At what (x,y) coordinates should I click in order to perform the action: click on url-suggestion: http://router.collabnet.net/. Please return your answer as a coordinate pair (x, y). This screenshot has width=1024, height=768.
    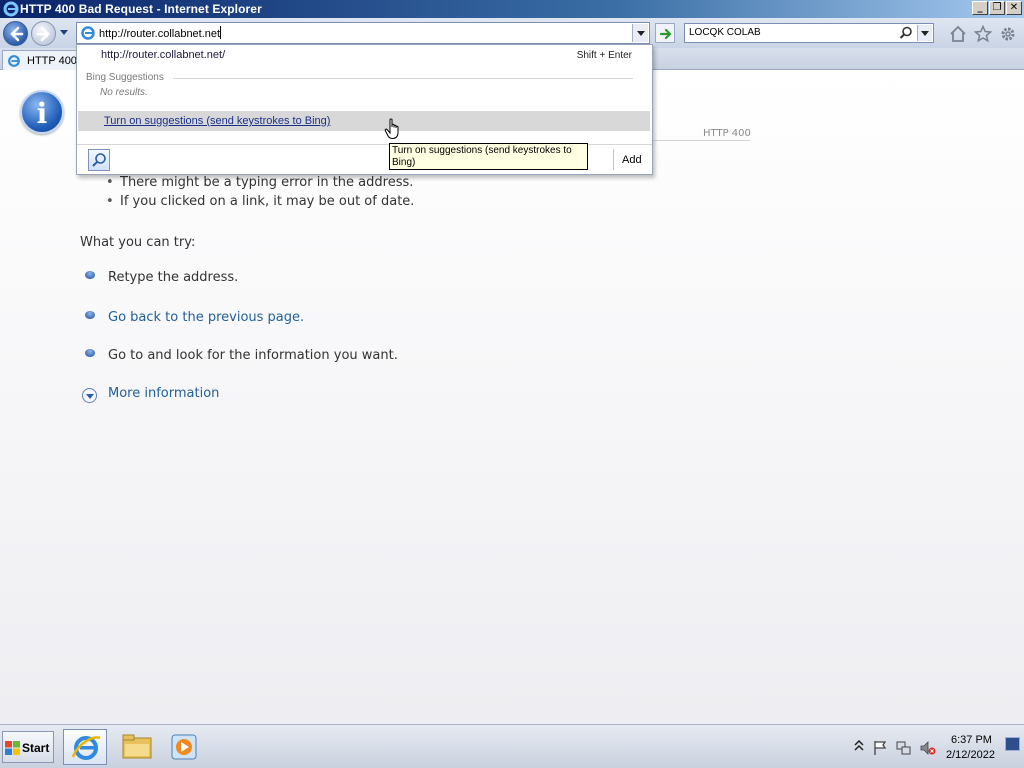
    Looking at the image, I should click on (163, 55).